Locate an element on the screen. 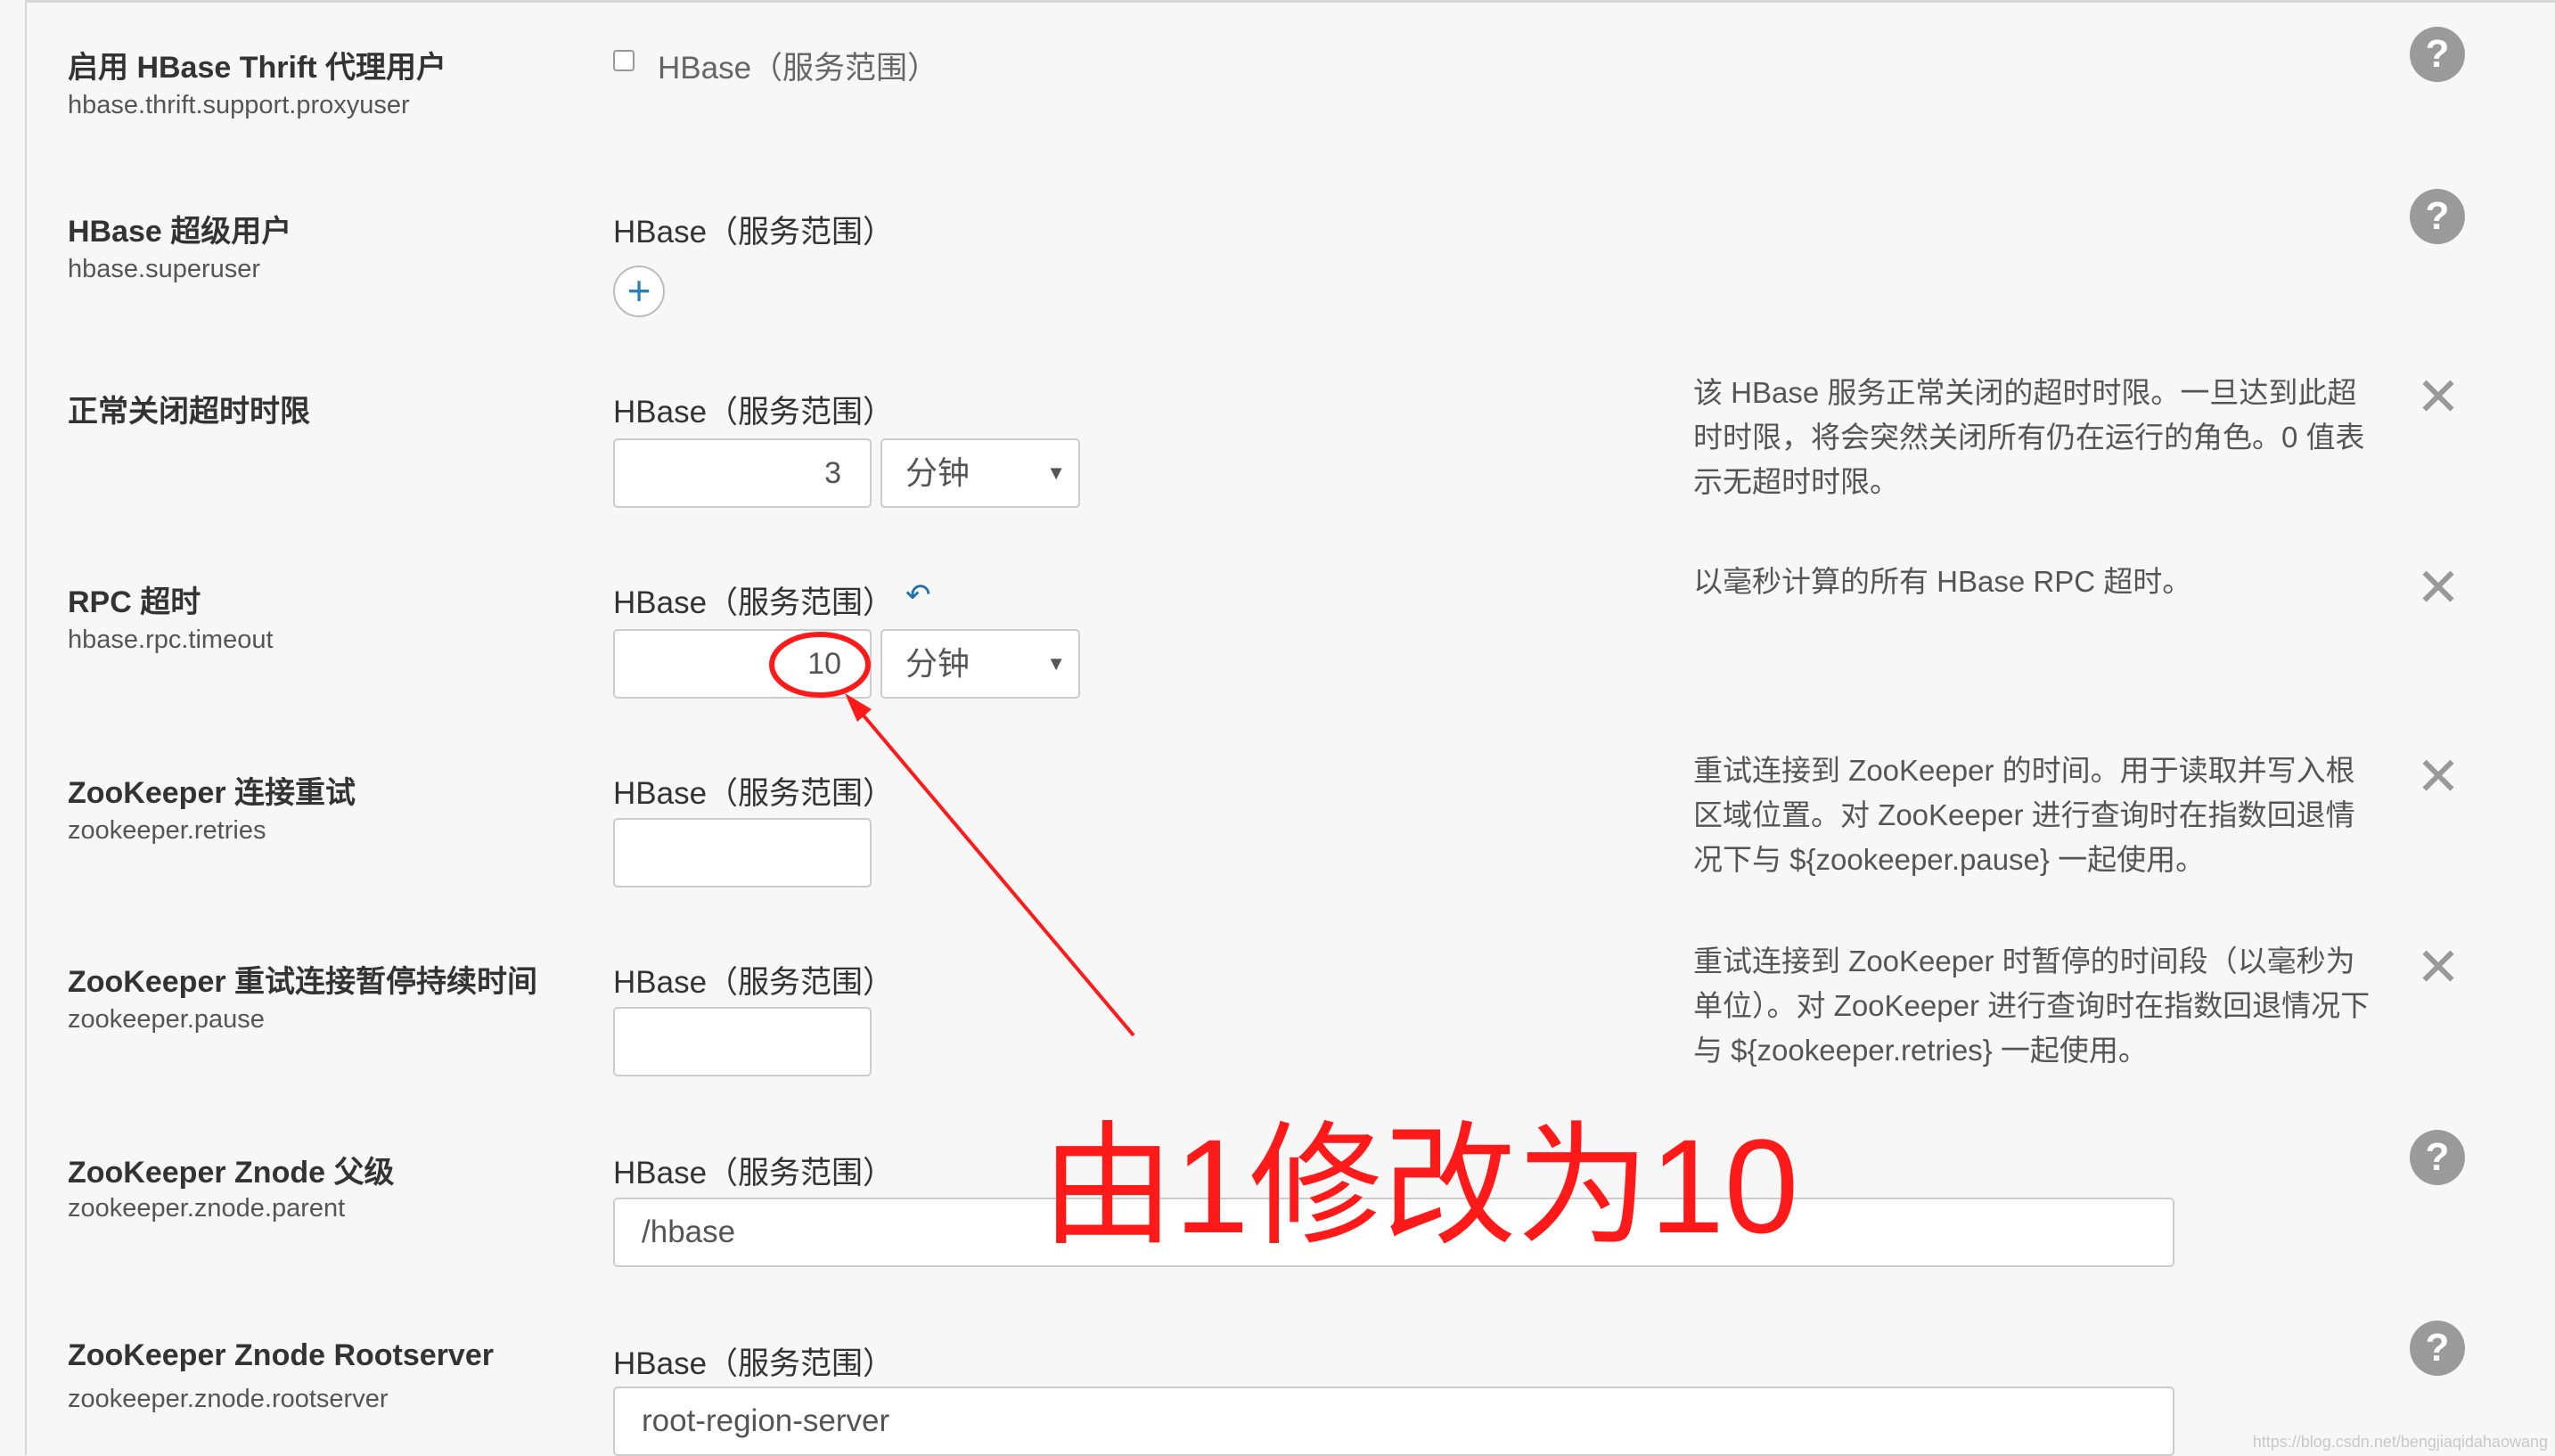 Image resolution: width=2555 pixels, height=1456 pixels. setting-name: ZooKeeper 重试连接暂停持续时间 is located at coordinates (303, 982).